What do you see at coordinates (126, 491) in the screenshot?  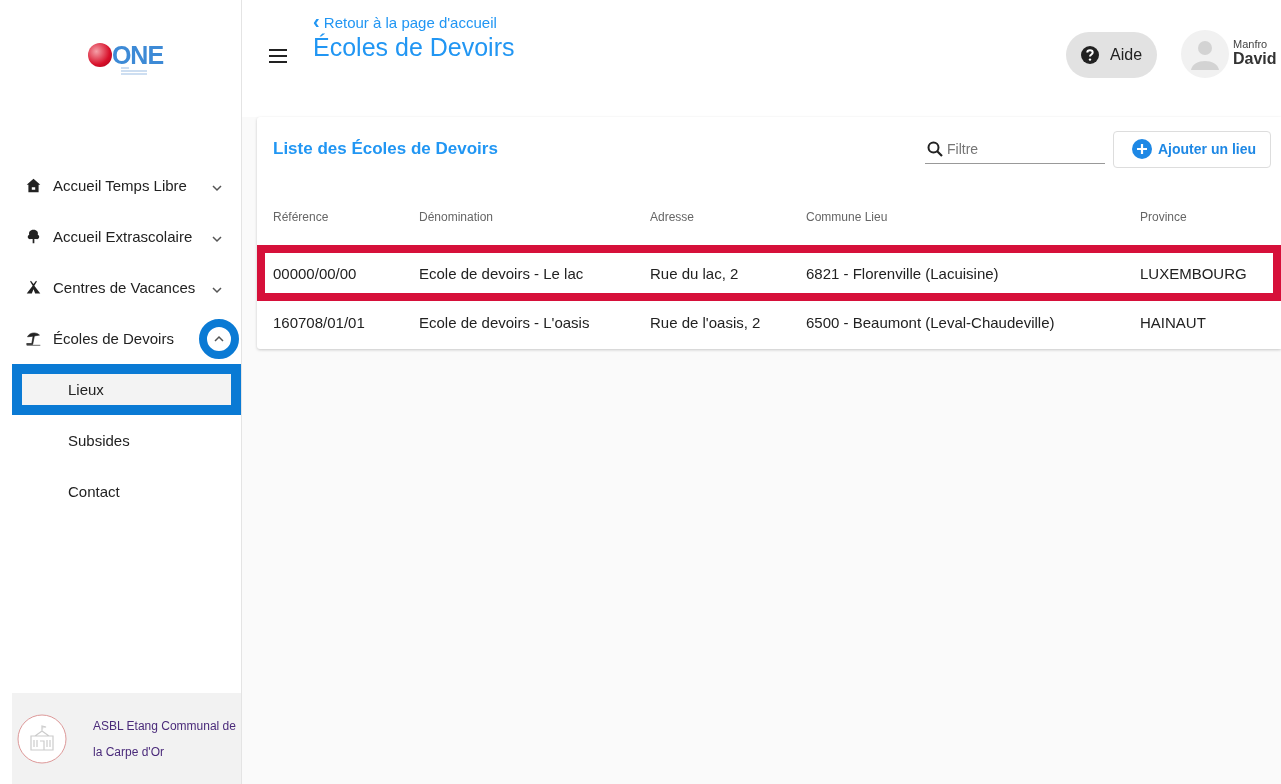 I see `submenu-item: Contact` at bounding box center [126, 491].